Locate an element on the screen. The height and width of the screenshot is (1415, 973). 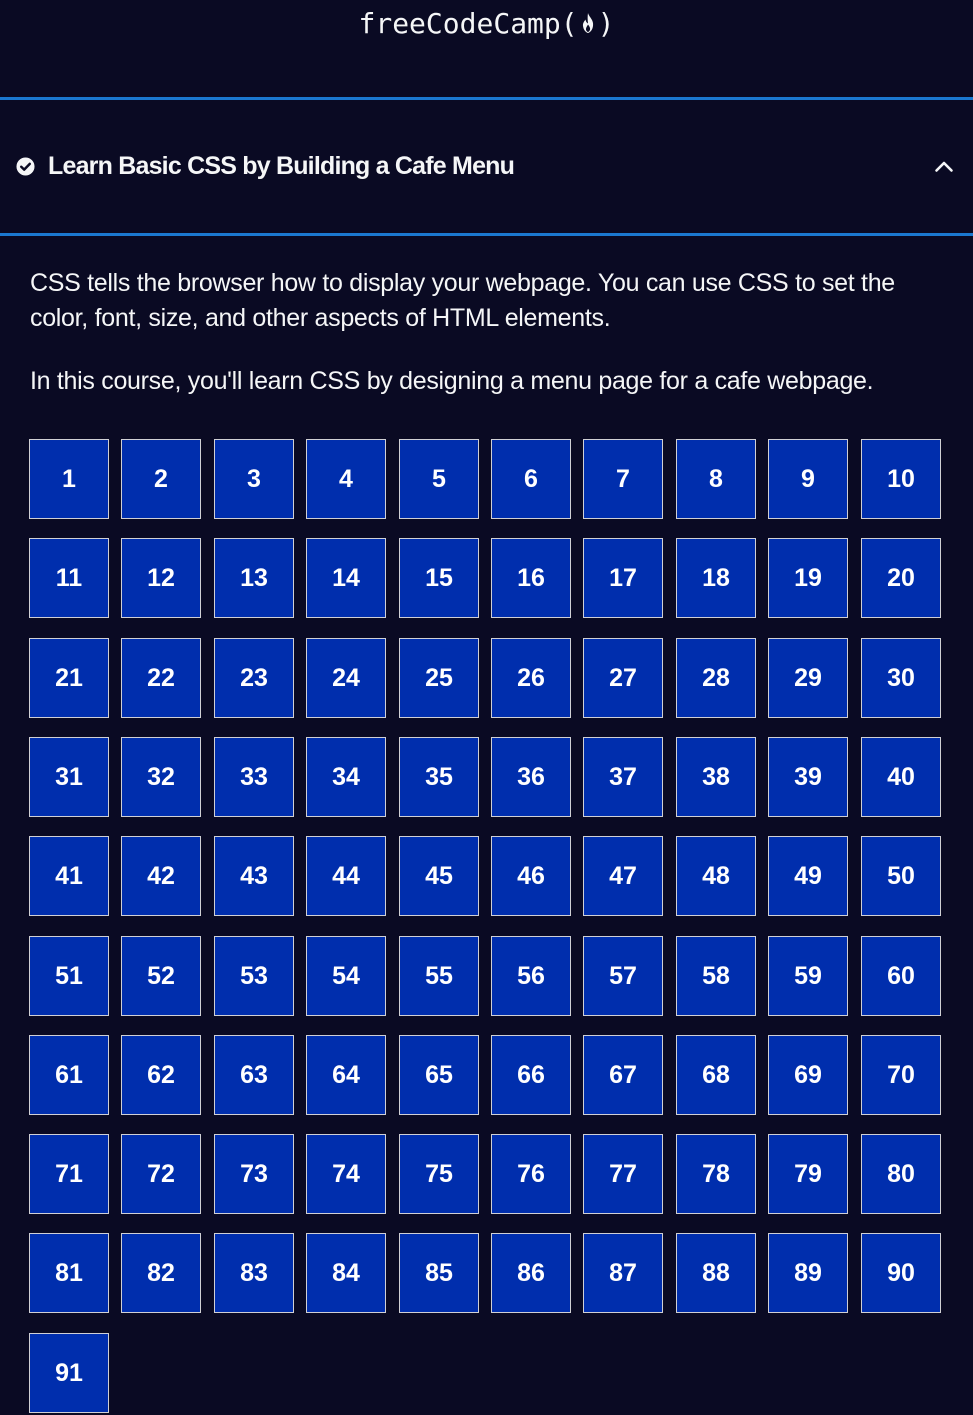
step-button-33: 33 is located at coordinates (254, 777).